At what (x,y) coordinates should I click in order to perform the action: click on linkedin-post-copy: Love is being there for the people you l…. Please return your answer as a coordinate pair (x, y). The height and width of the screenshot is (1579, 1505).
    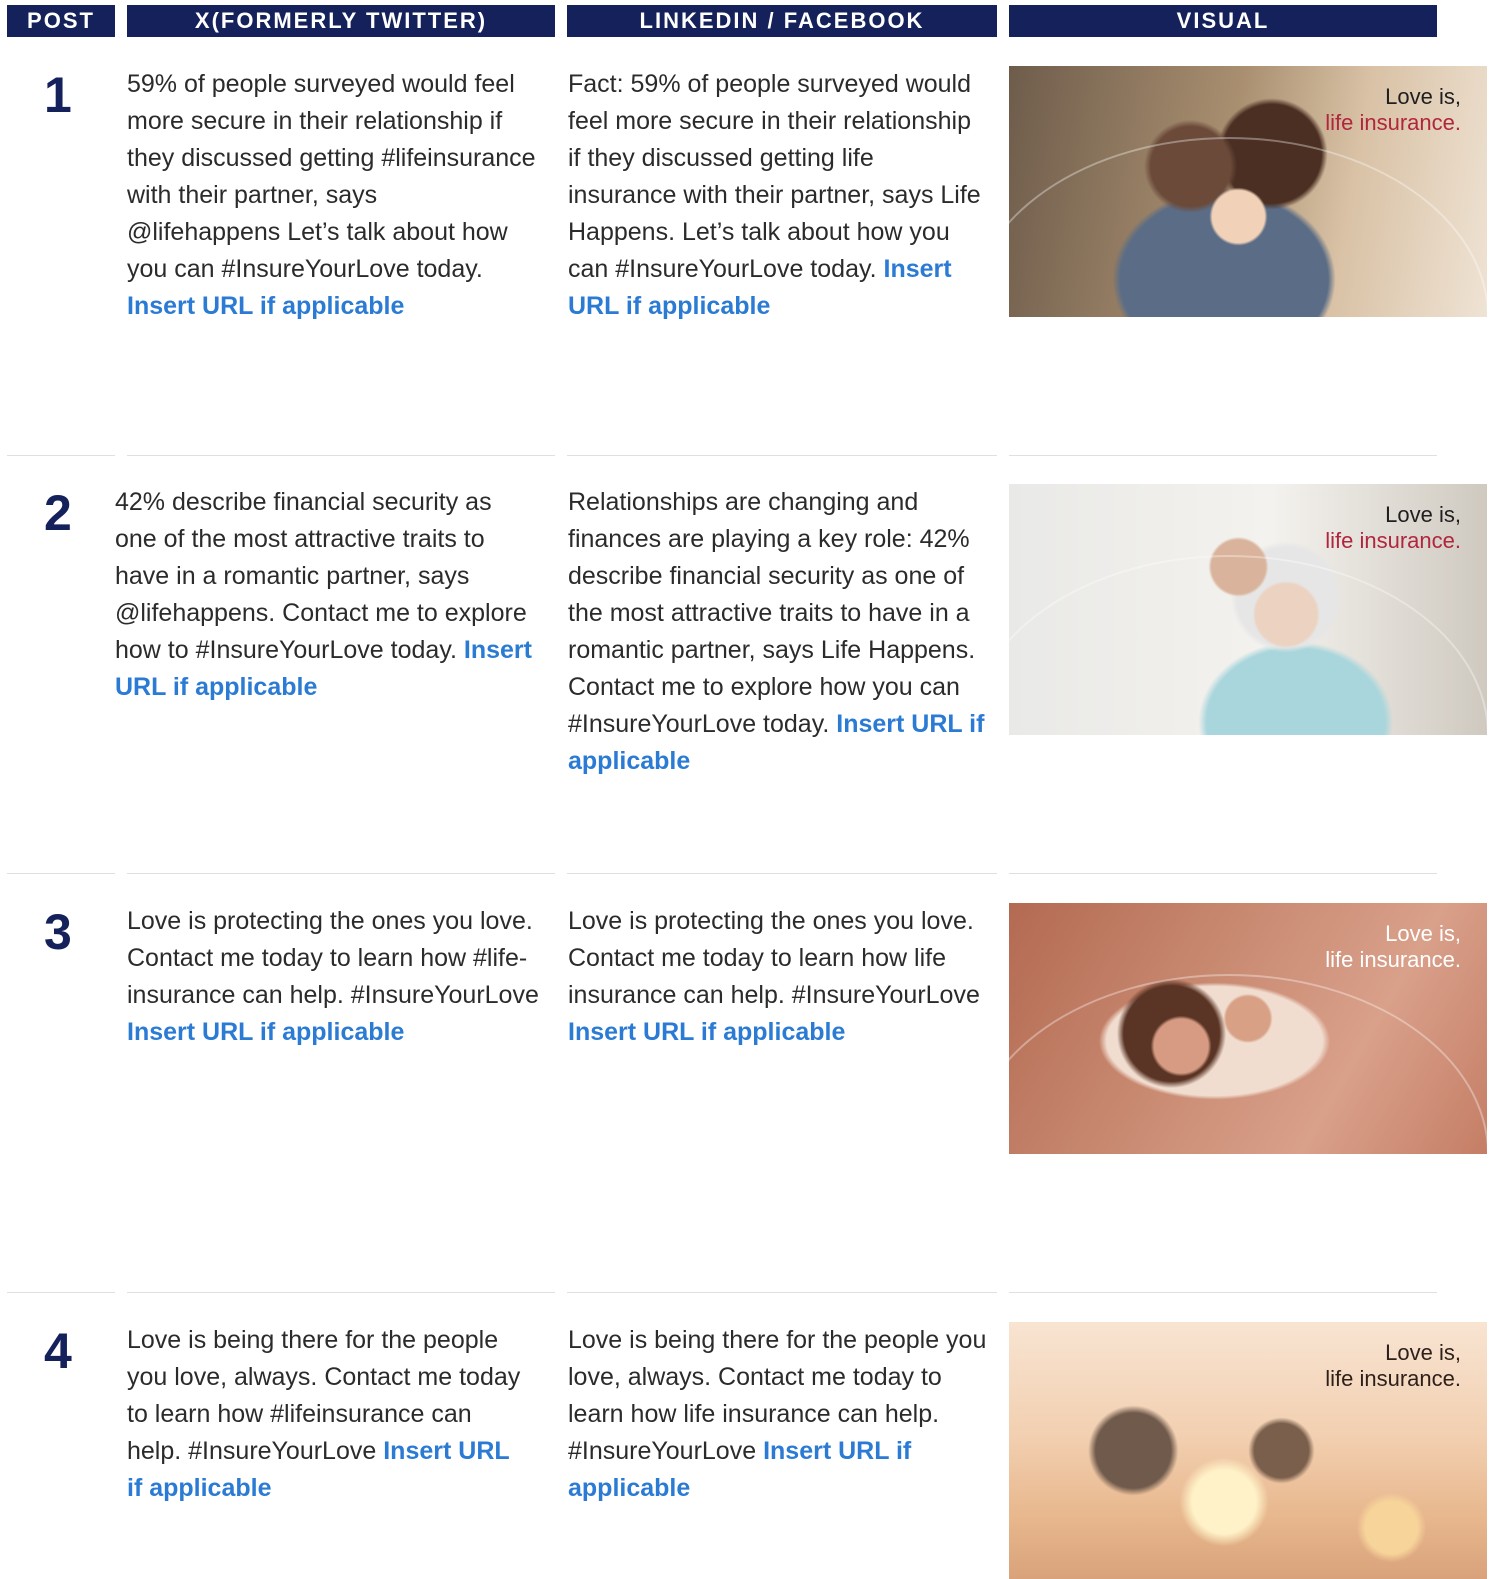
    Looking at the image, I should click on (778, 1414).